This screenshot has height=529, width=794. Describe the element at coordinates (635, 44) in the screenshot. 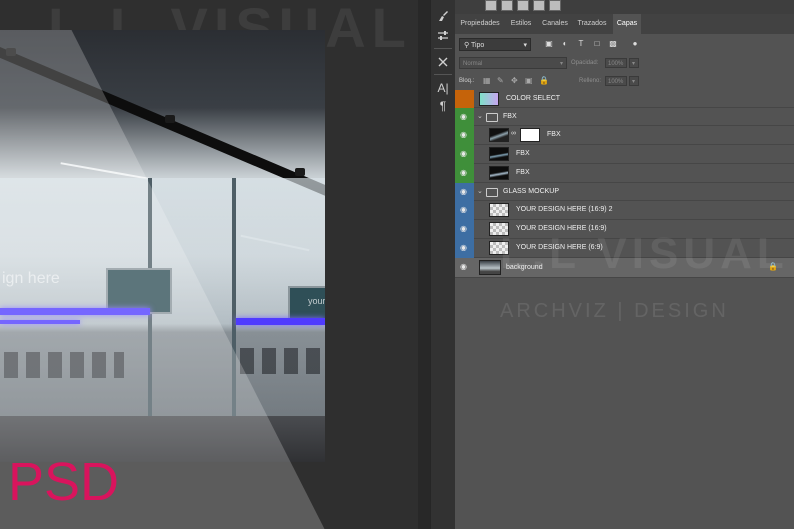

I see `filter-toggle-icon: ●` at that location.